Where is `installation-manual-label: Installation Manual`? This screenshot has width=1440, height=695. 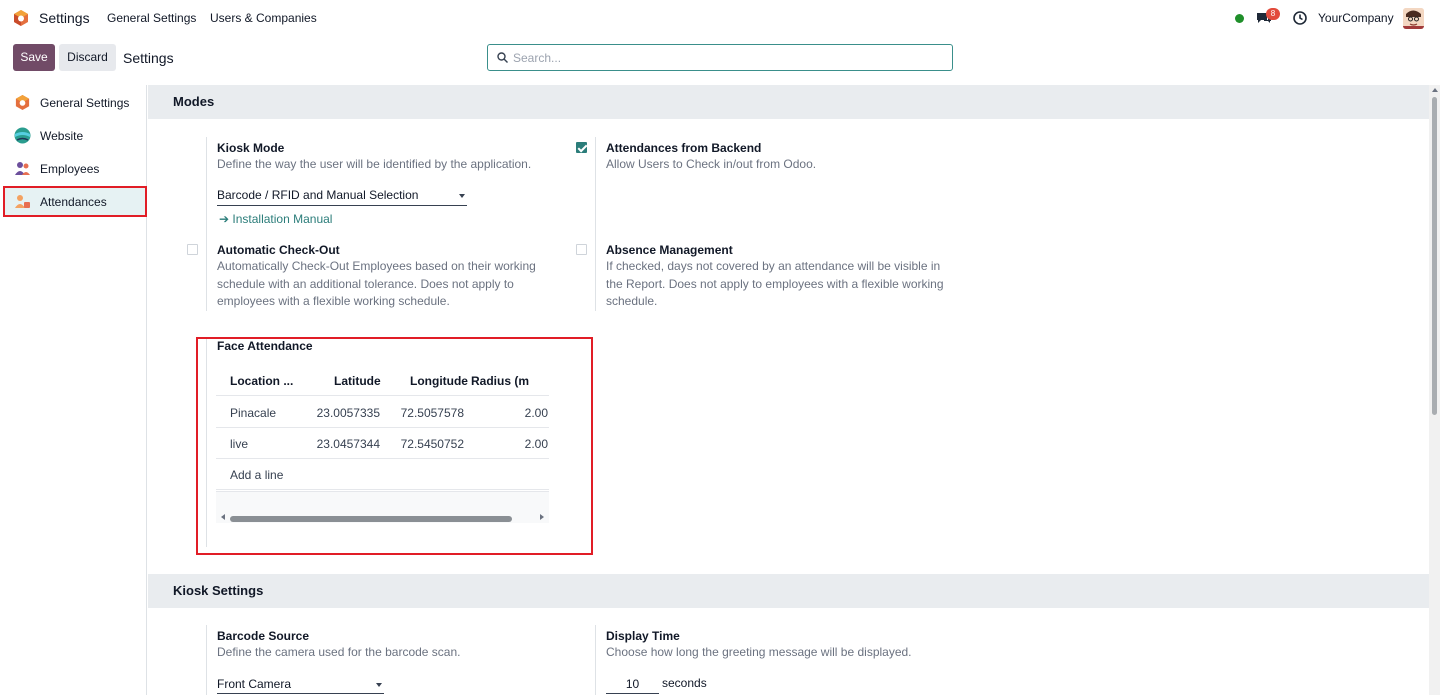 installation-manual-label: Installation Manual is located at coordinates (282, 219).